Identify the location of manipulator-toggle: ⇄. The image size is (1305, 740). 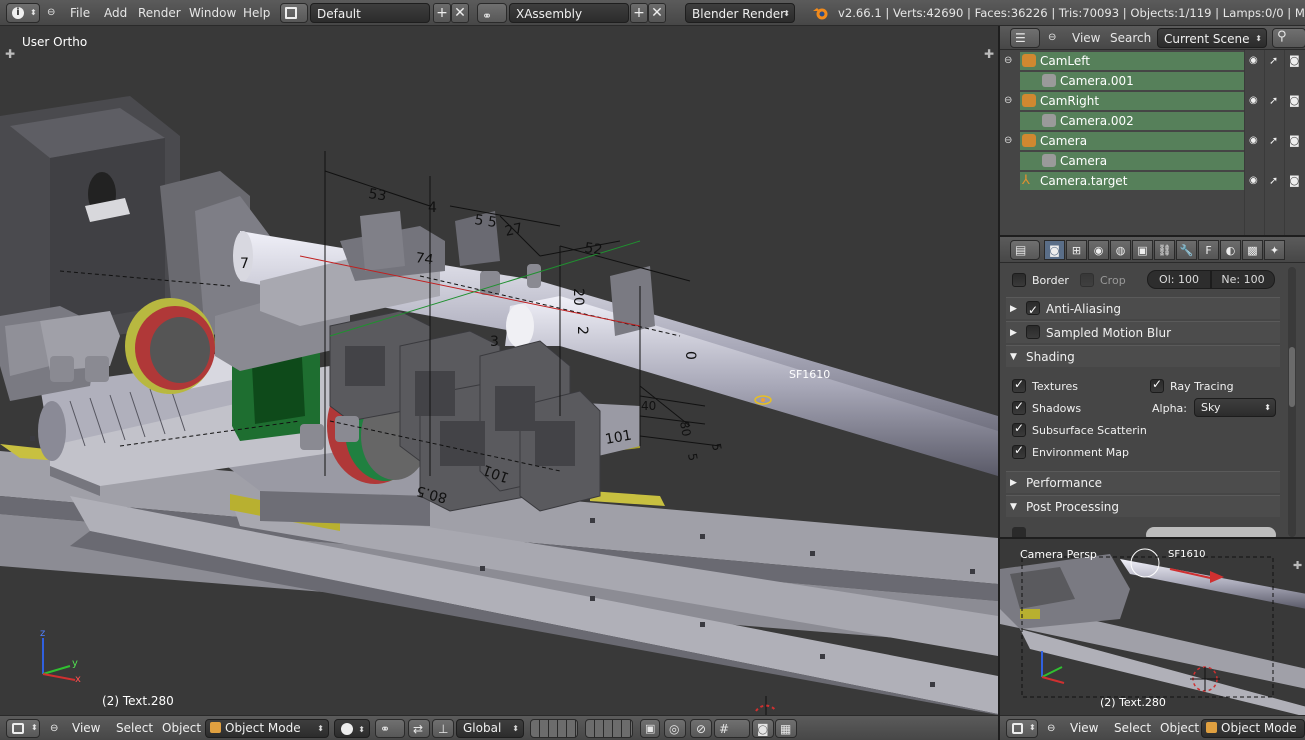
(419, 728).